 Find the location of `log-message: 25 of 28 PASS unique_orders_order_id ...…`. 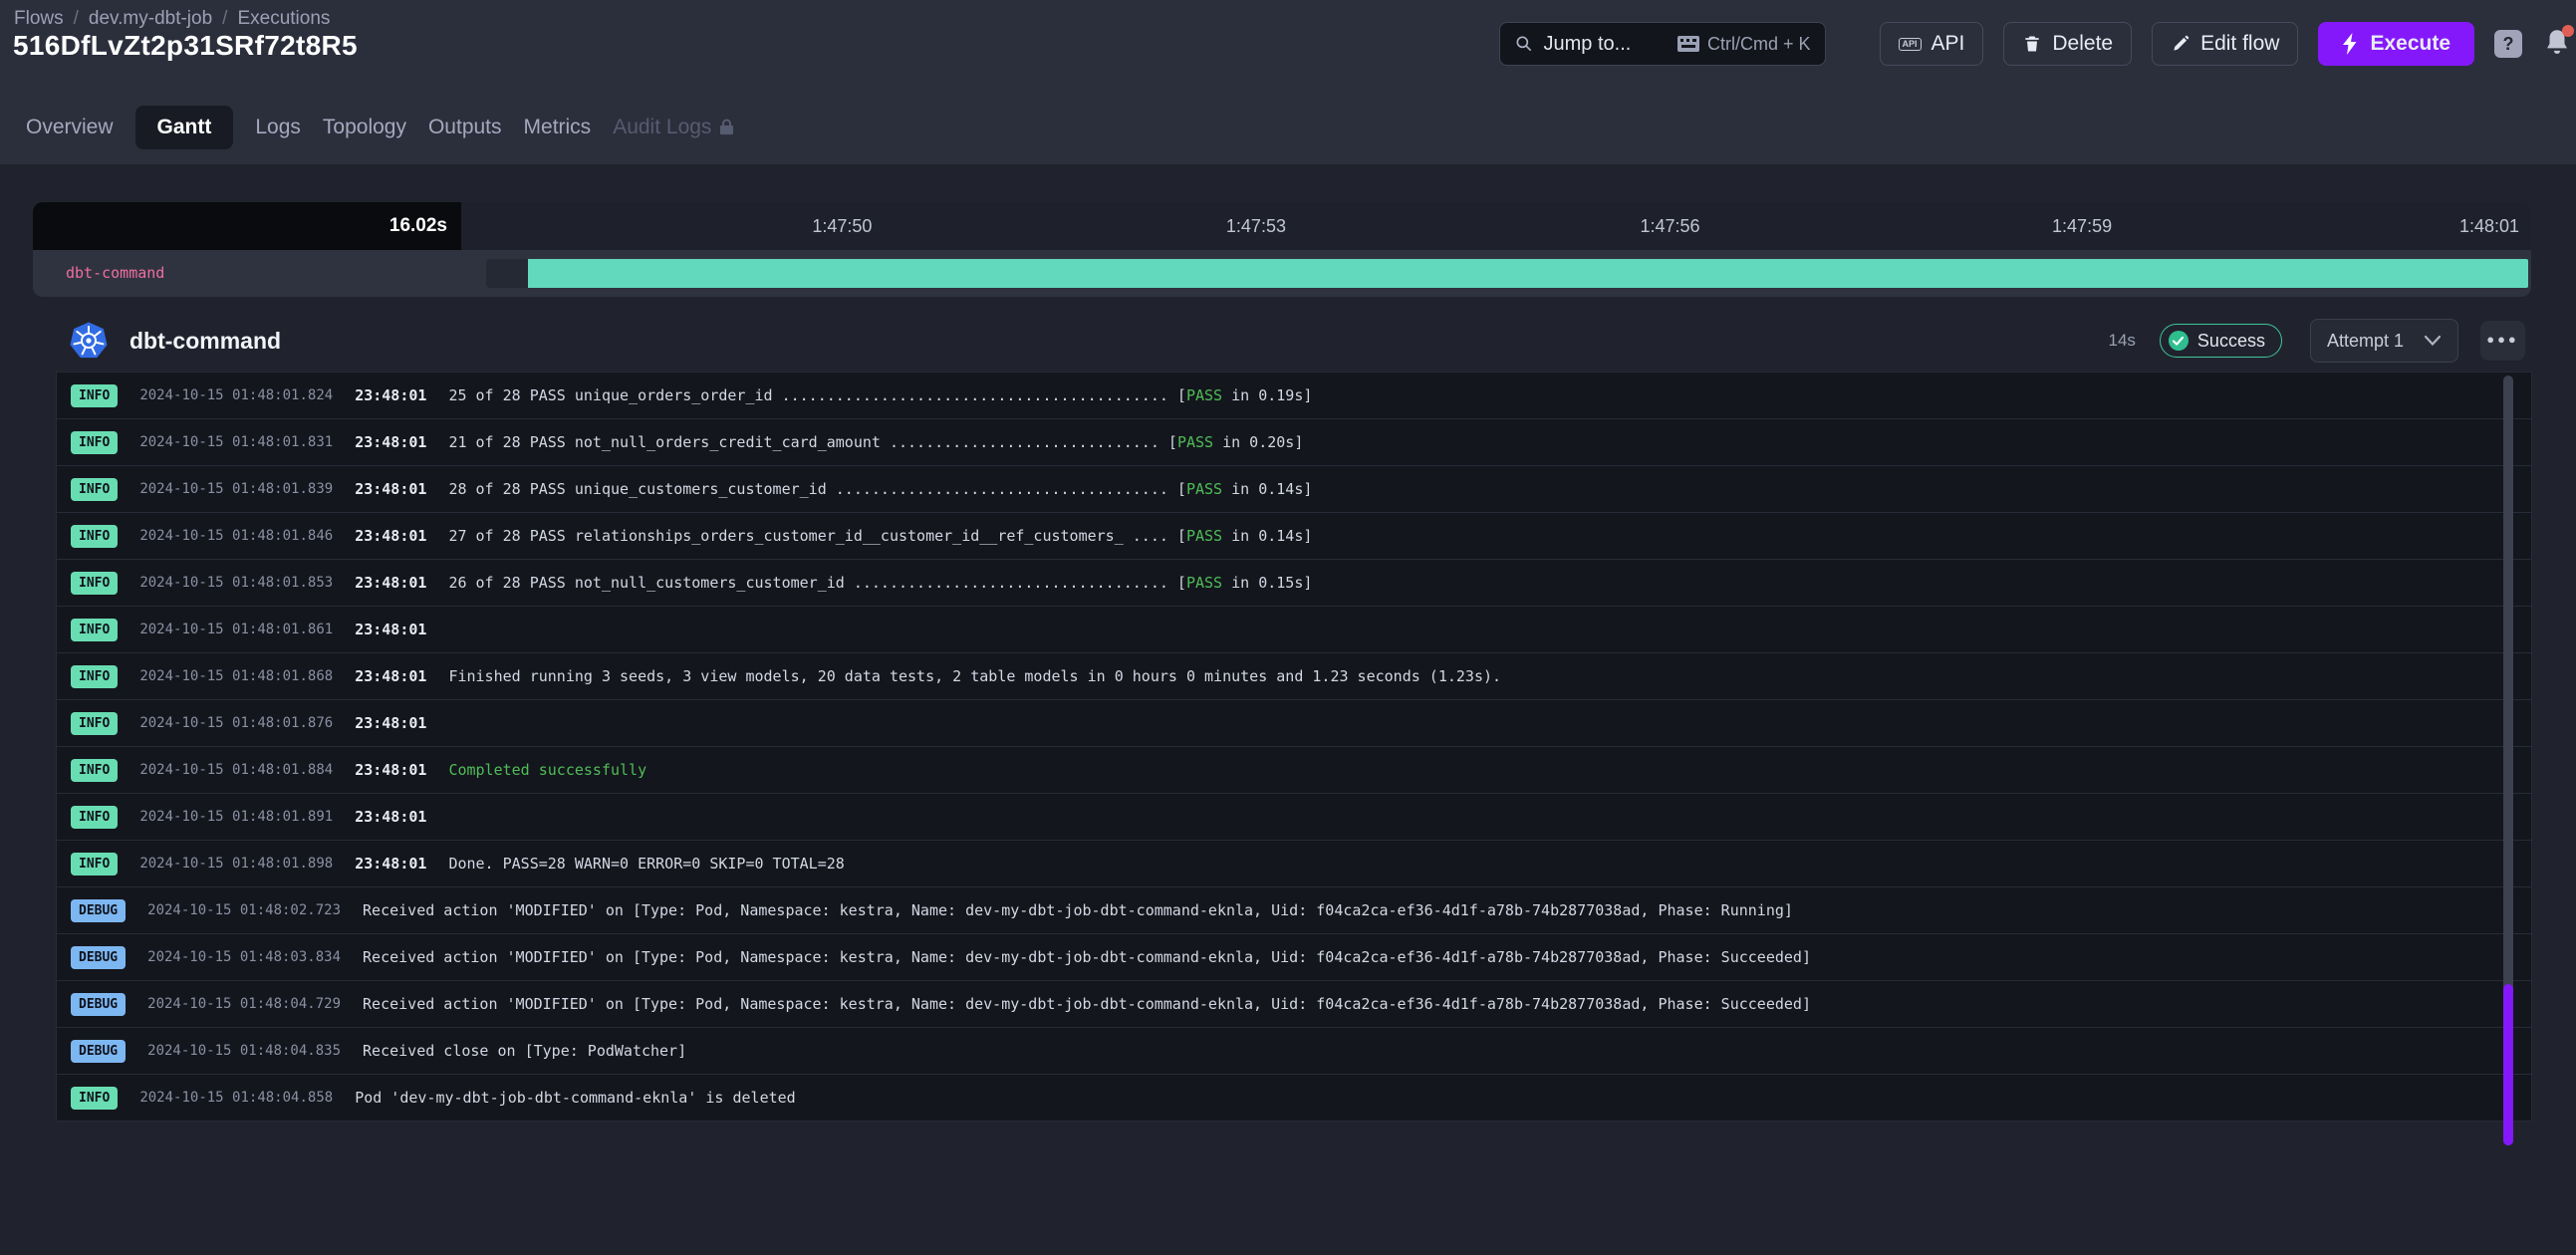

log-message: 25 of 28 PASS unique_orders_order_id ...… is located at coordinates (880, 395).